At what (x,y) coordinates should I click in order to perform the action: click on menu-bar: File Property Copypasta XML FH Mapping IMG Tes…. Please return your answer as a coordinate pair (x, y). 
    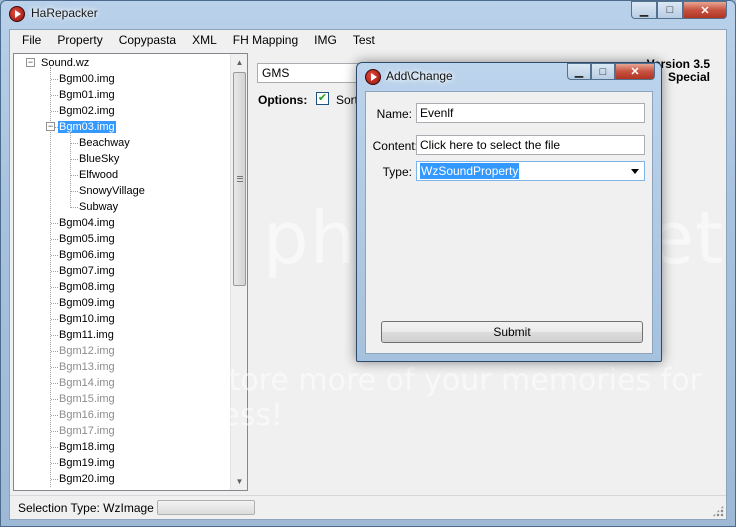
    Looking at the image, I should click on (368, 40).